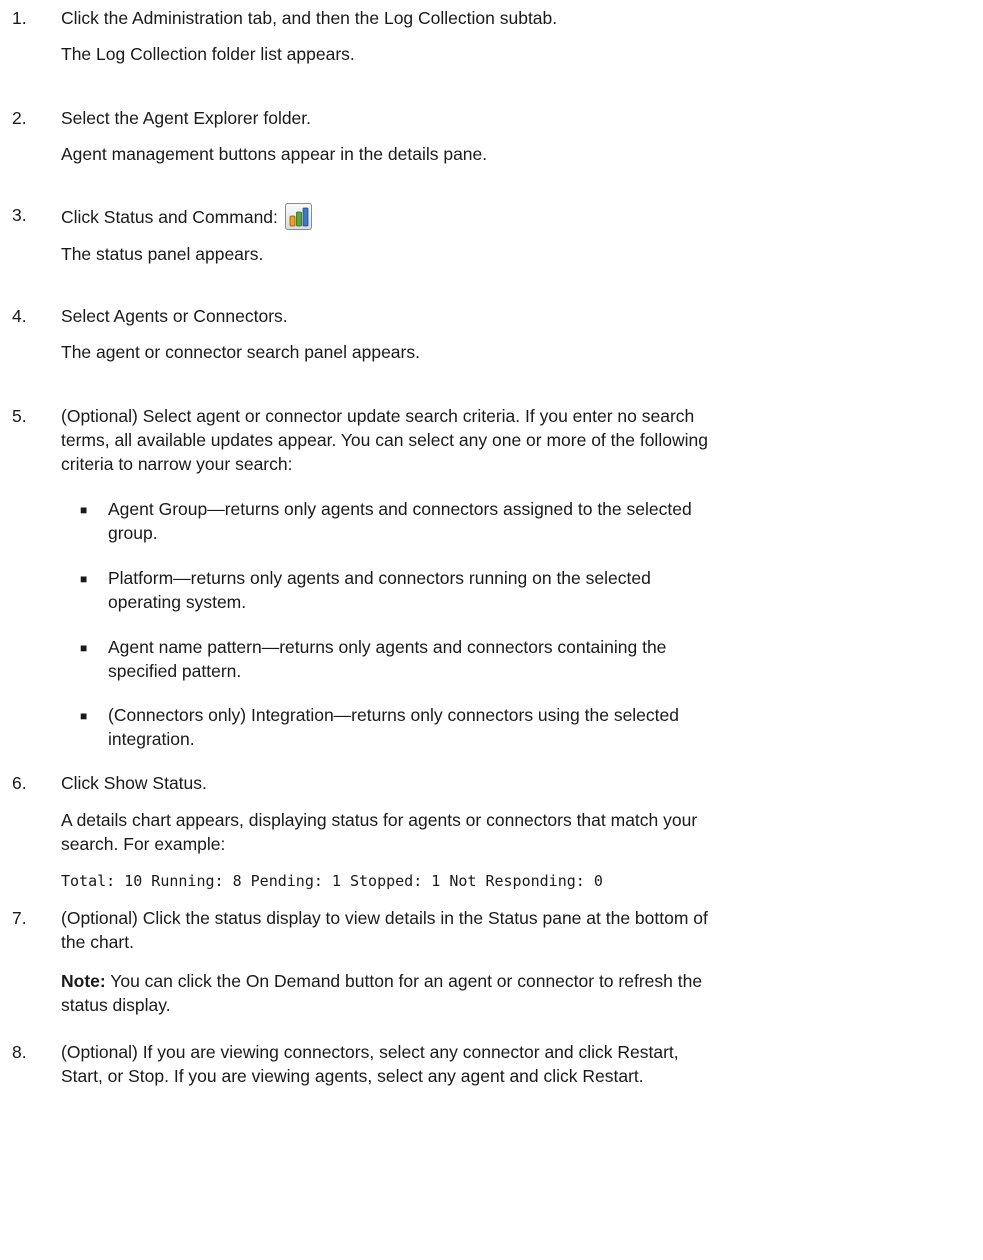  Describe the element at coordinates (208, 54) in the screenshot. I see `step-result: The Log Collection folder list appears.` at that location.